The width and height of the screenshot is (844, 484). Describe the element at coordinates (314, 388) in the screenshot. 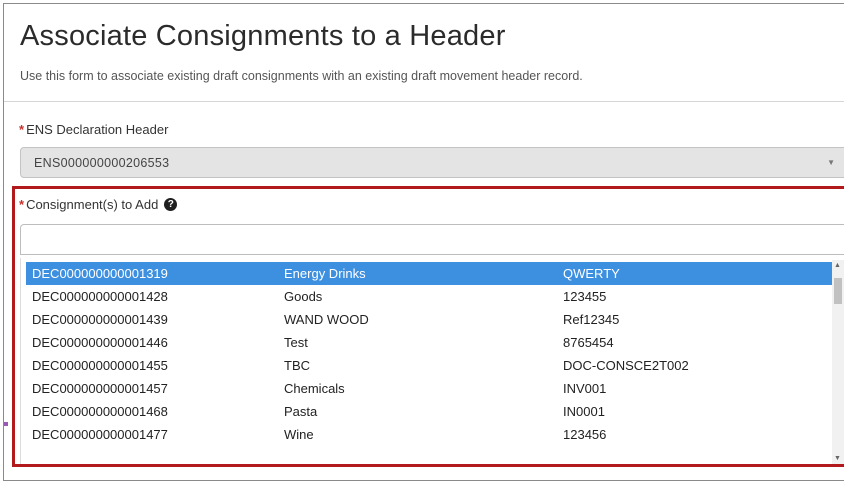

I see `consignment-description: Chemicals` at that location.